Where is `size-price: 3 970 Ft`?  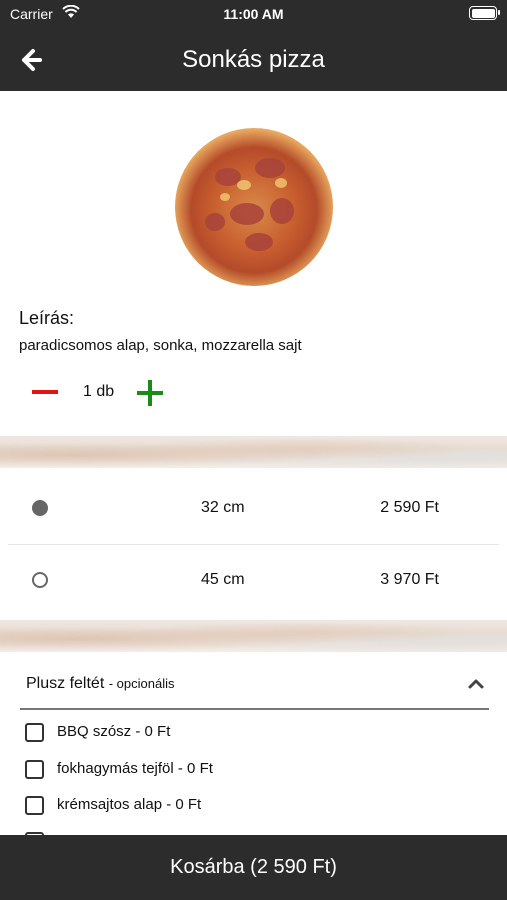 size-price: 3 970 Ft is located at coordinates (409, 579).